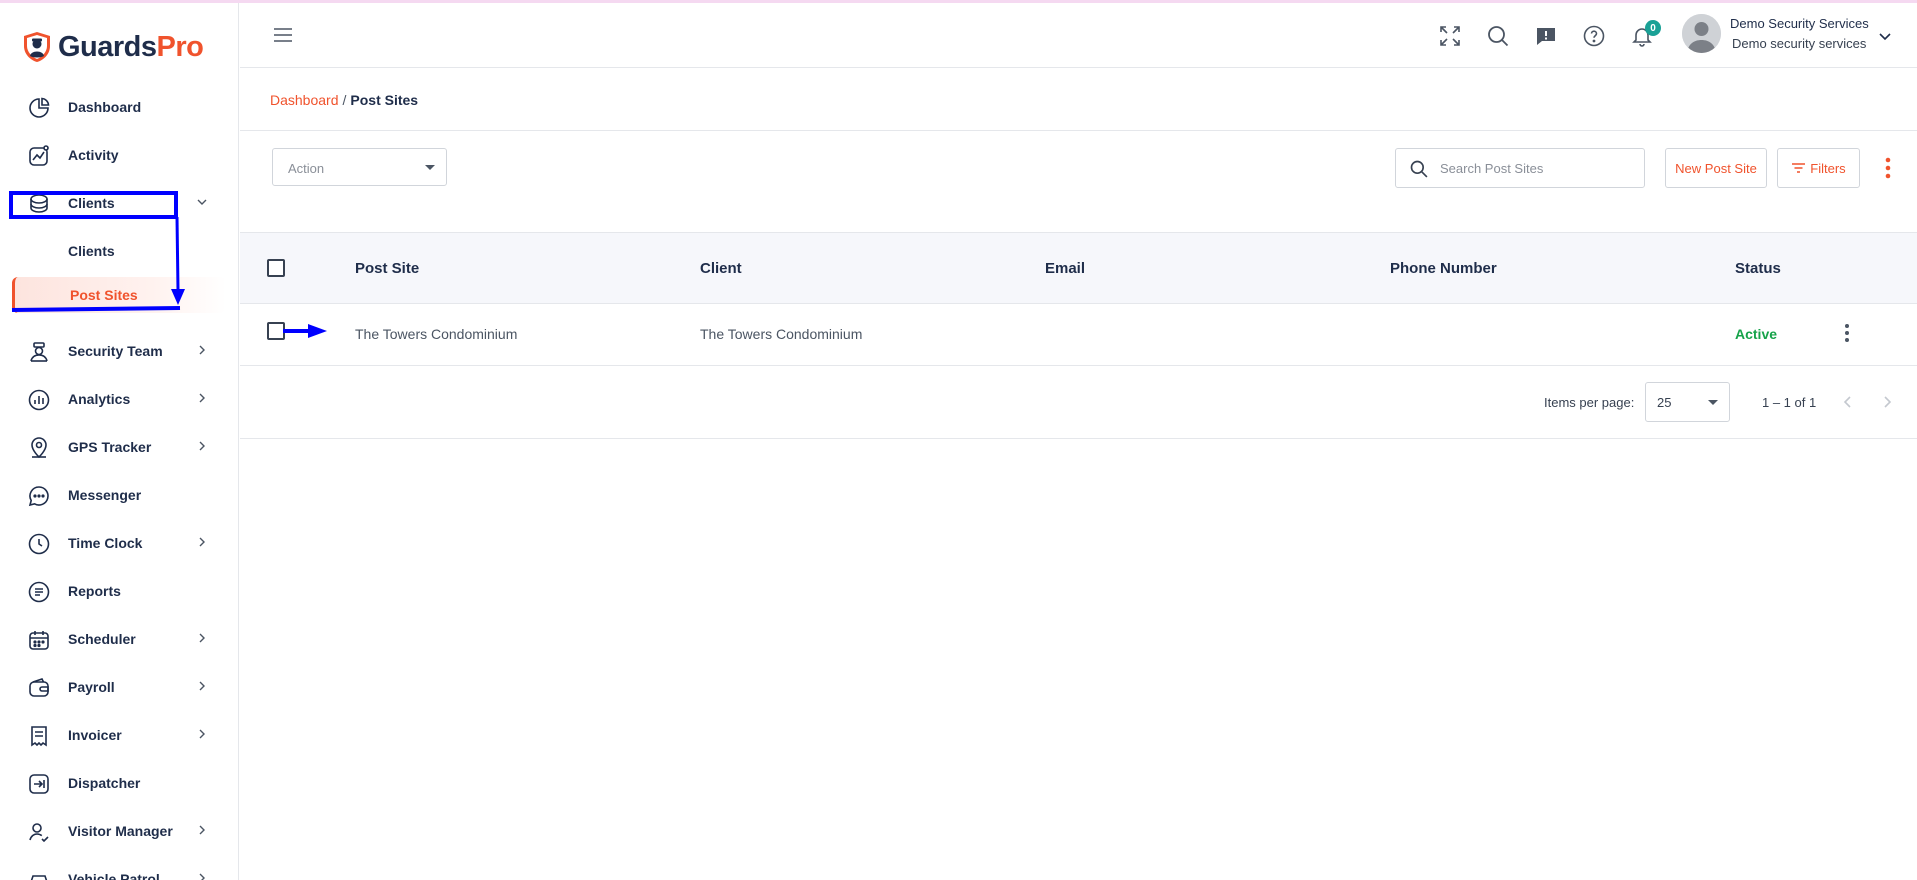 Image resolution: width=1917 pixels, height=880 pixels. Describe the element at coordinates (119, 687) in the screenshot. I see `sidebar-item-payroll: Payroll` at that location.